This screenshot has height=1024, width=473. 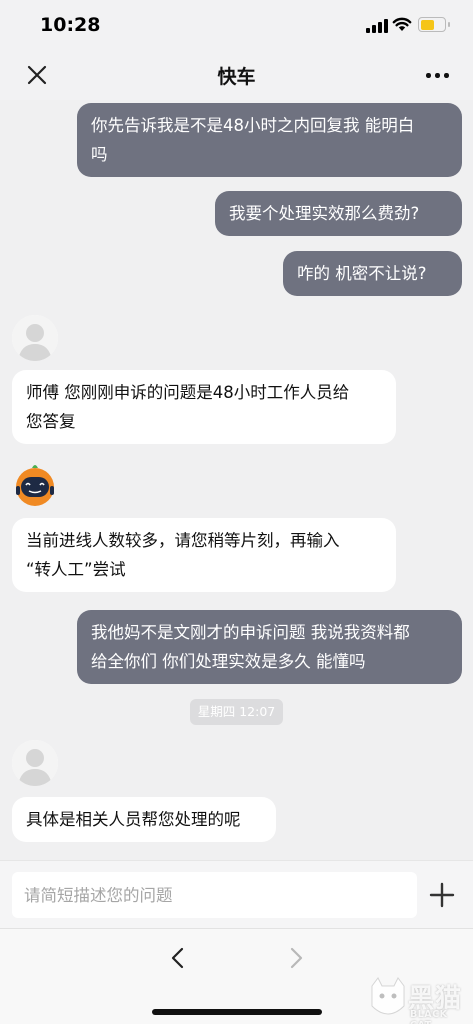 What do you see at coordinates (204, 555) in the screenshot?
I see `message-bubble-received: 当前进线人数较多，请您稍等片刻，再输入 “转人工”尝试` at bounding box center [204, 555].